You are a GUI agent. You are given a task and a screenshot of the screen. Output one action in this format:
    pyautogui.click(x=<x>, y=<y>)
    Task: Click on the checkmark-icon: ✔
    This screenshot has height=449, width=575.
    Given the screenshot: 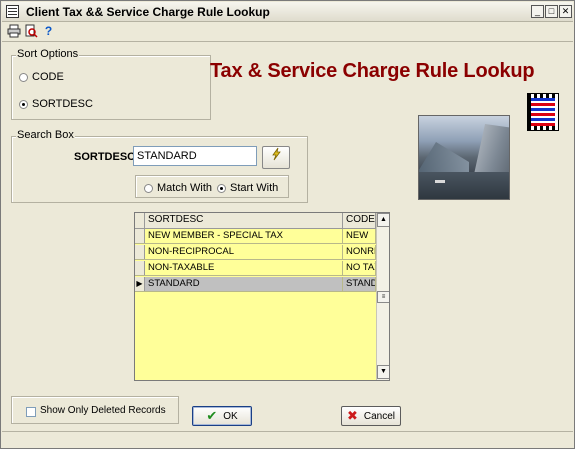 What is the action you would take?
    pyautogui.click(x=212, y=415)
    